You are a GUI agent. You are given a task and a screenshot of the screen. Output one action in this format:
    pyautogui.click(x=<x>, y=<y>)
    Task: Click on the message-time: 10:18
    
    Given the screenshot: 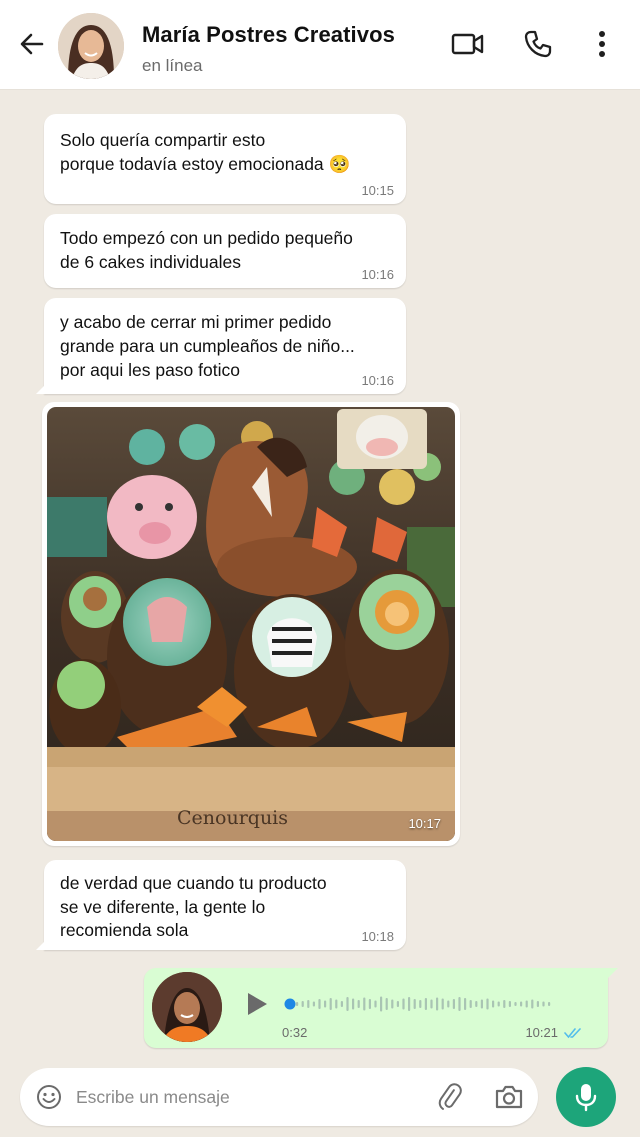 What is the action you would take?
    pyautogui.click(x=377, y=936)
    